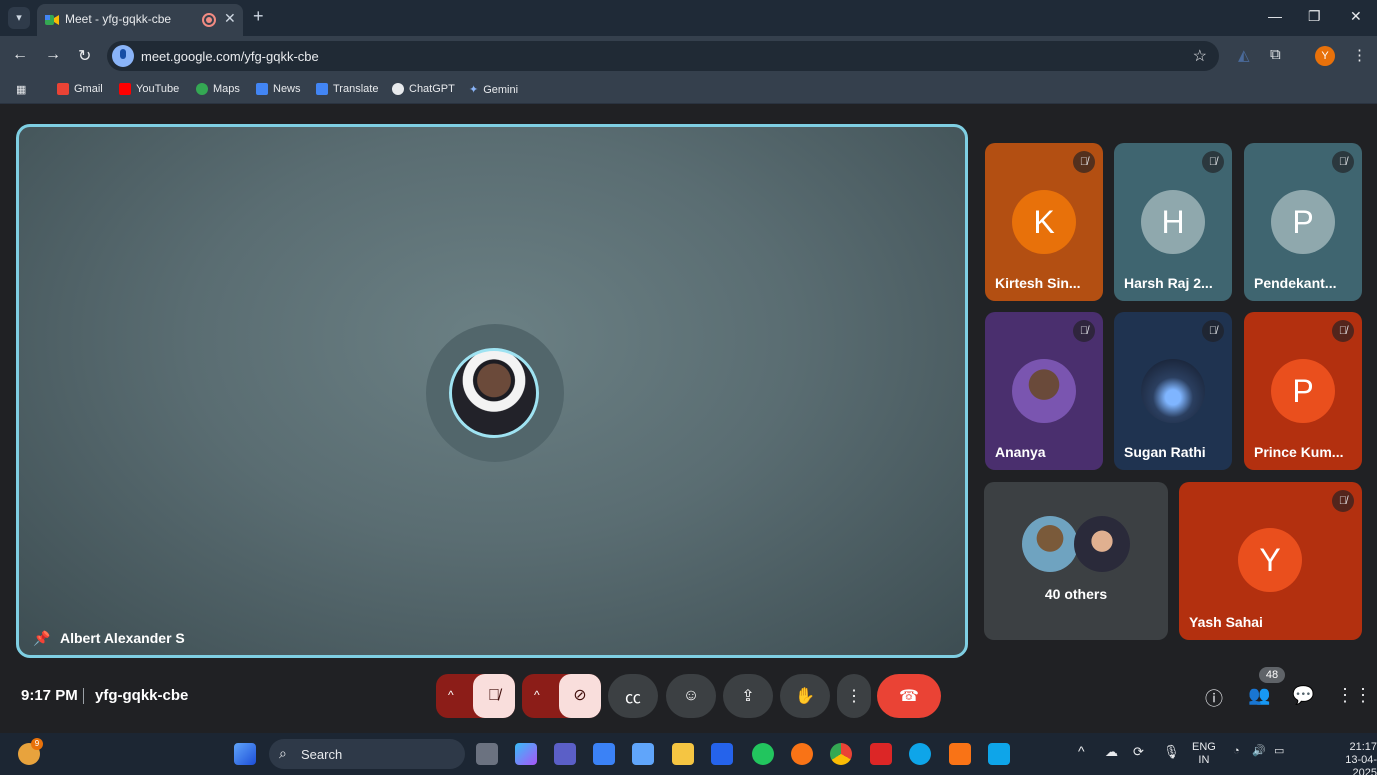 The width and height of the screenshot is (1377, 775). What do you see at coordinates (604, 754) in the screenshot?
I see `snipping-tool-icon` at bounding box center [604, 754].